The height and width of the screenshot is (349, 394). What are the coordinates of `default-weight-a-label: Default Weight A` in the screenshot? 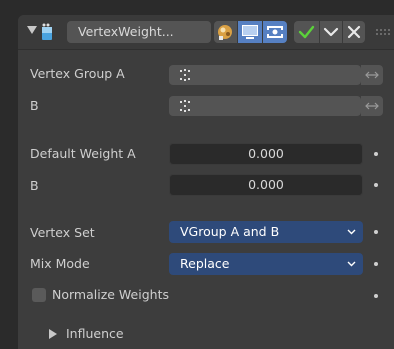 It's located at (83, 153).